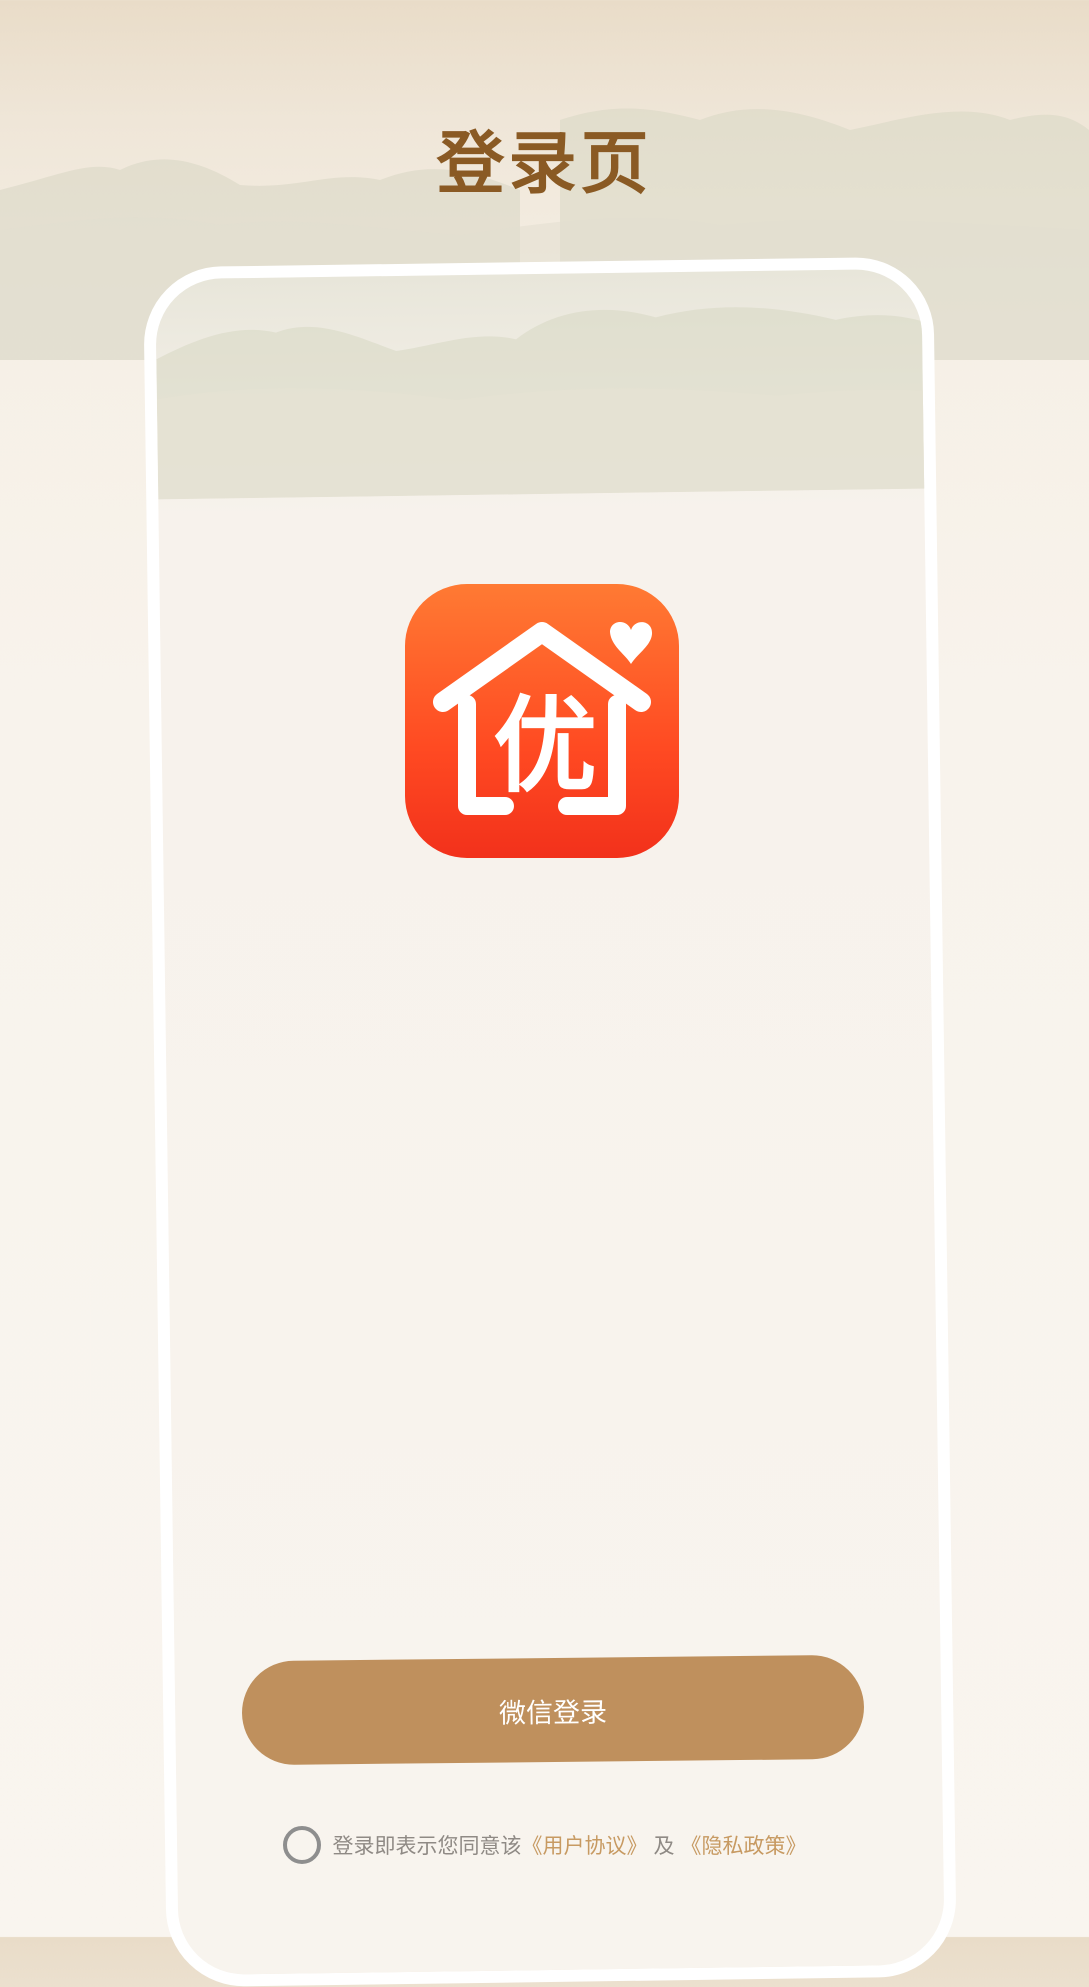 This screenshot has width=1089, height=1987. I want to click on card-mountain-background, so click(552, 403).